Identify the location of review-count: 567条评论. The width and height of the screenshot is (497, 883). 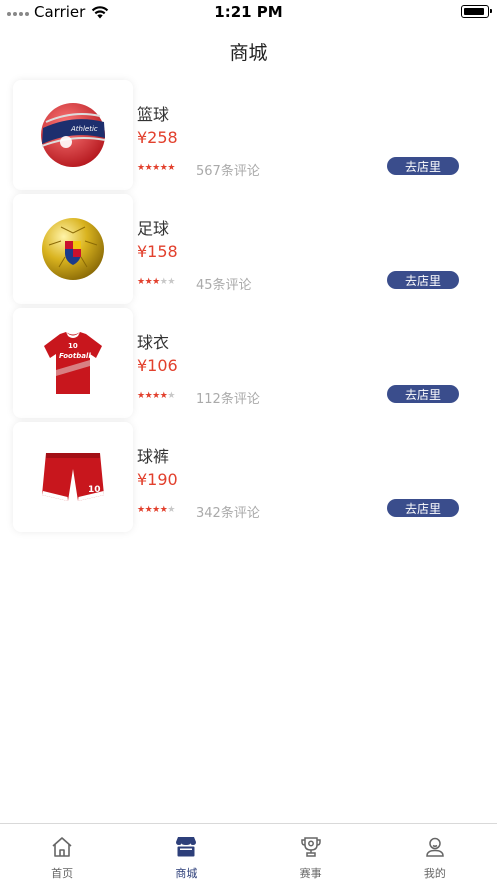
(228, 171).